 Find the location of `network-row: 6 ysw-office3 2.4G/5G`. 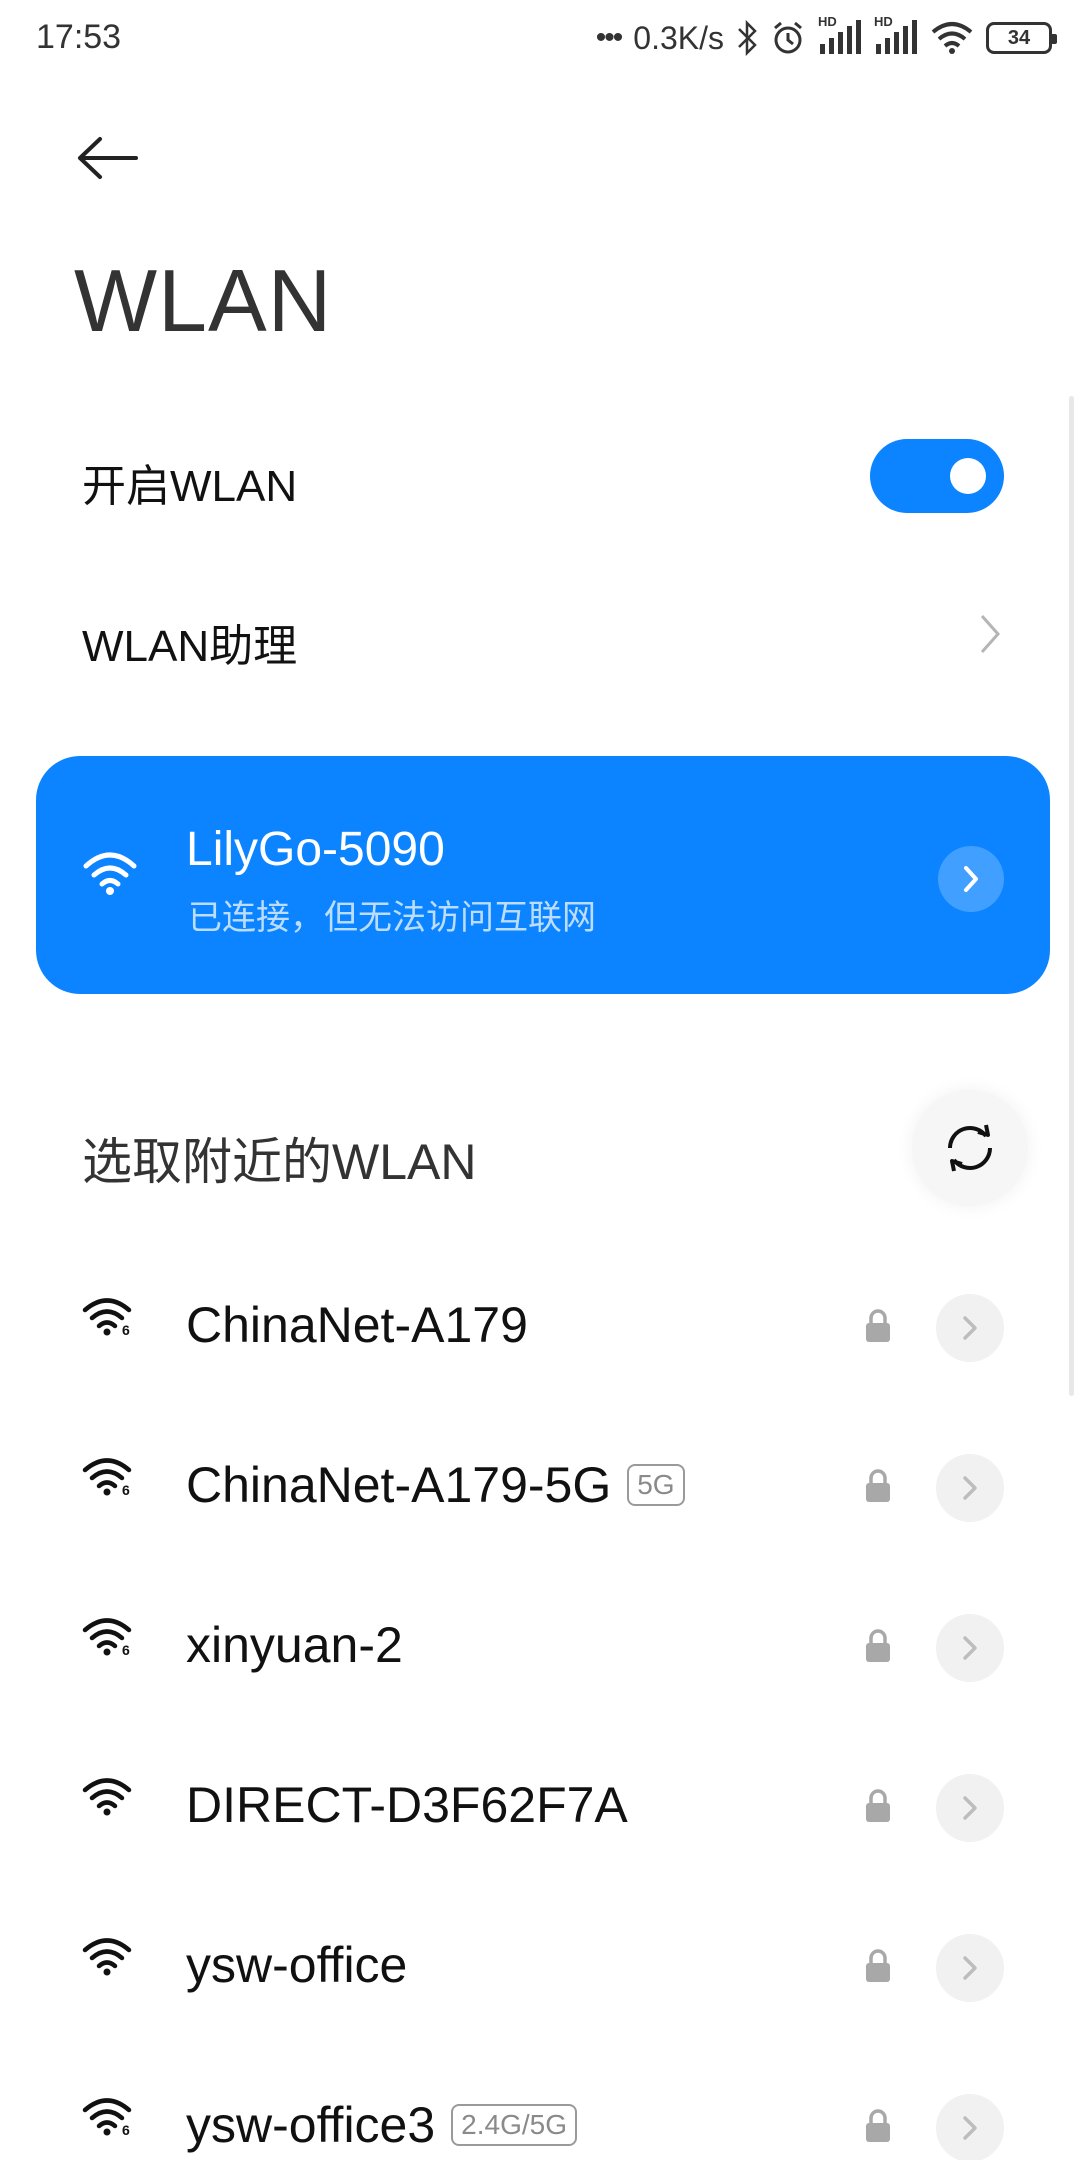

network-row: 6 ysw-office3 2.4G/5G is located at coordinates (540, 2104).